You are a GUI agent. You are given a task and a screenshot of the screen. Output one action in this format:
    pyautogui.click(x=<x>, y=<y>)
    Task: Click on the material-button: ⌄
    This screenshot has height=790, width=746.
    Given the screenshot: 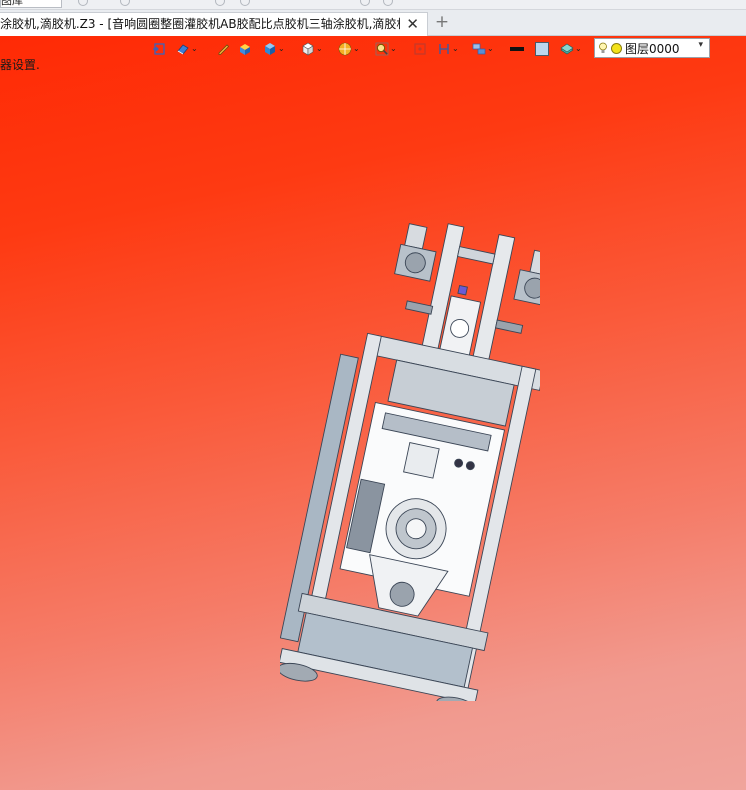 What is the action you would take?
    pyautogui.click(x=571, y=49)
    